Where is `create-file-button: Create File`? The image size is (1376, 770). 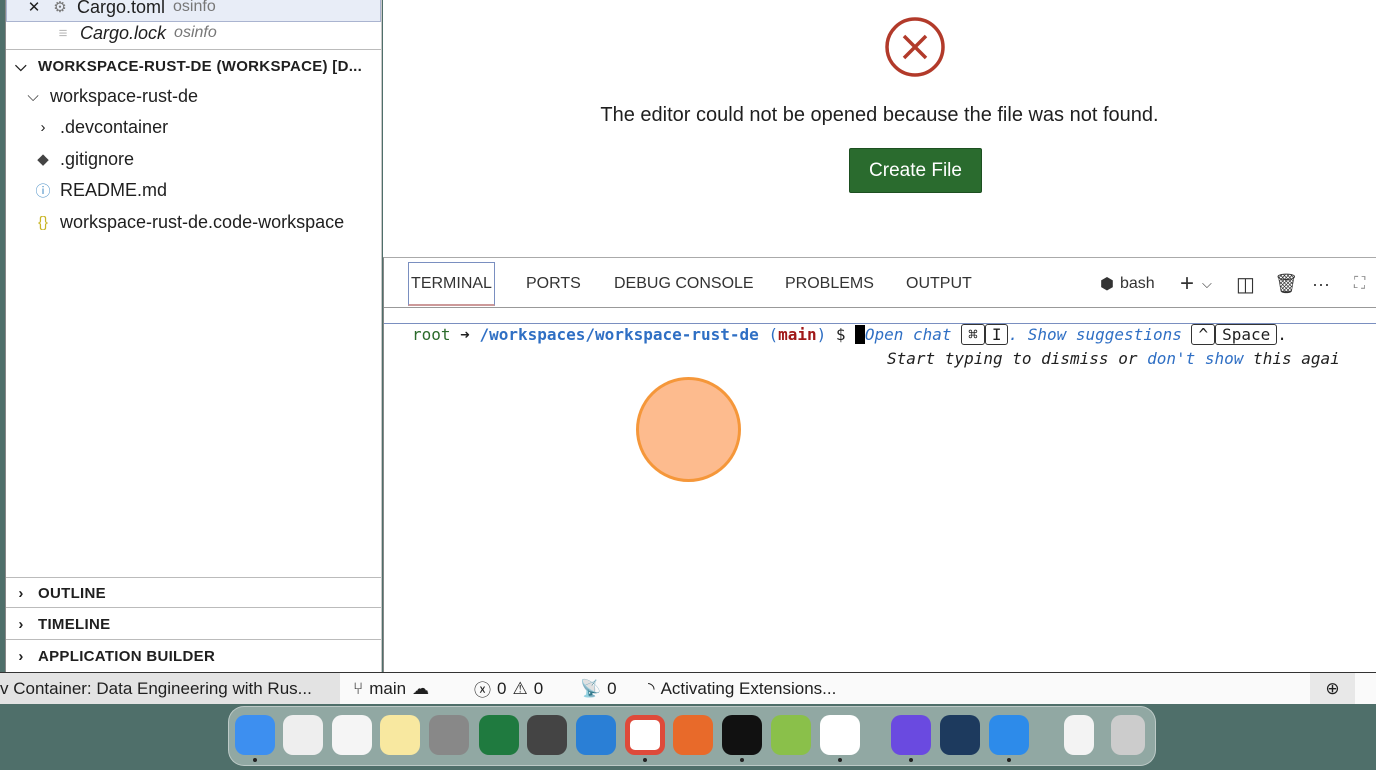 create-file-button: Create File is located at coordinates (915, 170).